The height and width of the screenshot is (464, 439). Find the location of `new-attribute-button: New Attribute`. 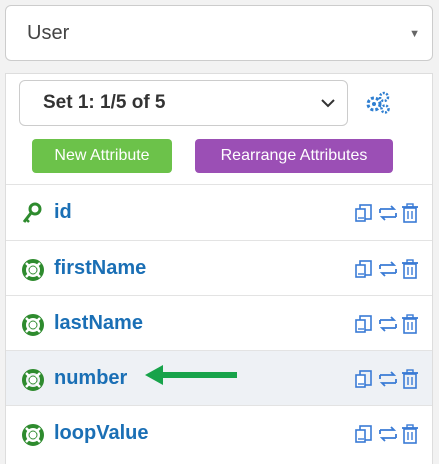

new-attribute-button: New Attribute is located at coordinates (102, 156).